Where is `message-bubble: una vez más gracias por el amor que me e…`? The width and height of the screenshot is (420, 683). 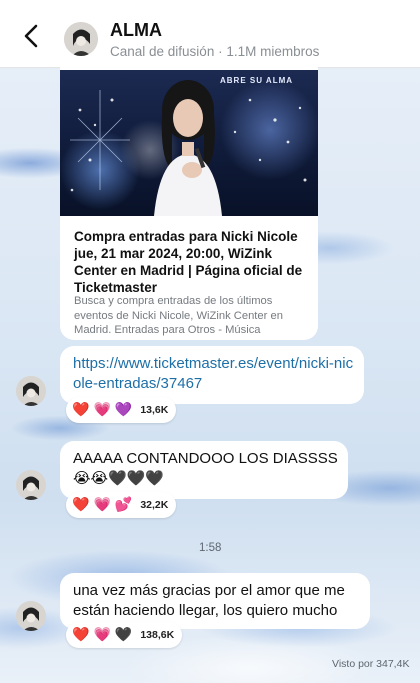 message-bubble: una vez más gracias por el amor que me e… is located at coordinates (215, 601).